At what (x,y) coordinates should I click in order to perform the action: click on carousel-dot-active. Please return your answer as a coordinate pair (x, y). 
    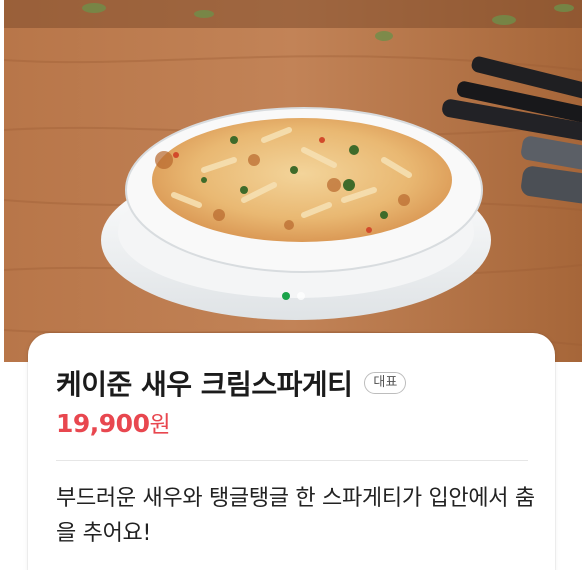
    Looking at the image, I should click on (286, 296).